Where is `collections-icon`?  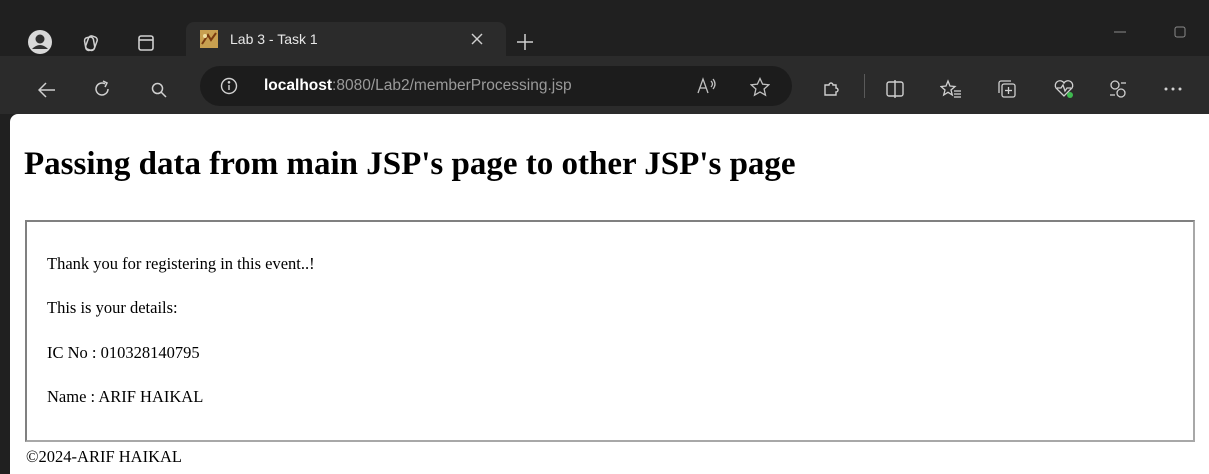 collections-icon is located at coordinates (1007, 89).